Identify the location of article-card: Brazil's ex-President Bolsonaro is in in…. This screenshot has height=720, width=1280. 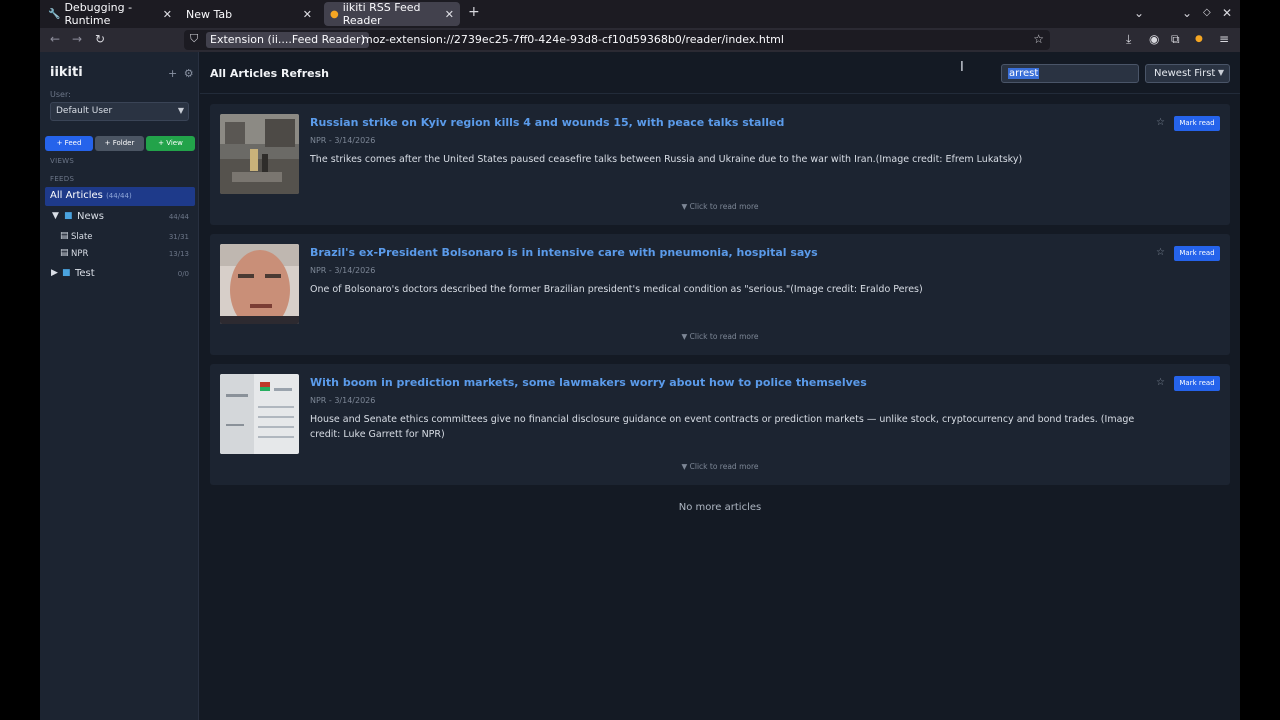
(720, 294).